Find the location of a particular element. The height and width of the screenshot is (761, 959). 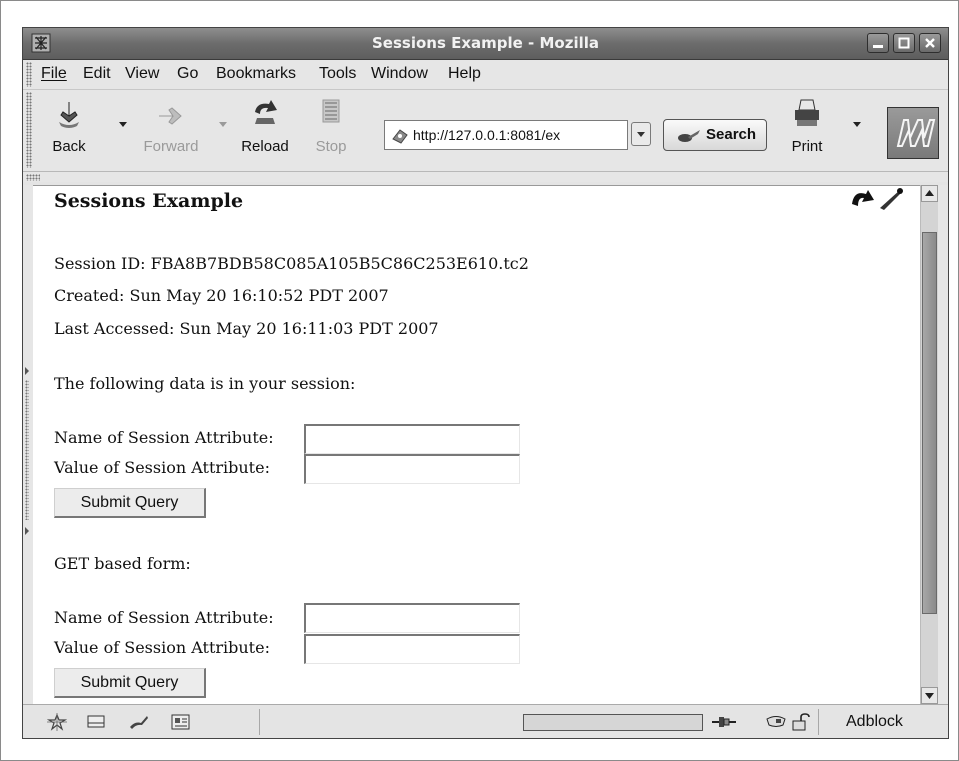

maximize-button is located at coordinates (904, 43).